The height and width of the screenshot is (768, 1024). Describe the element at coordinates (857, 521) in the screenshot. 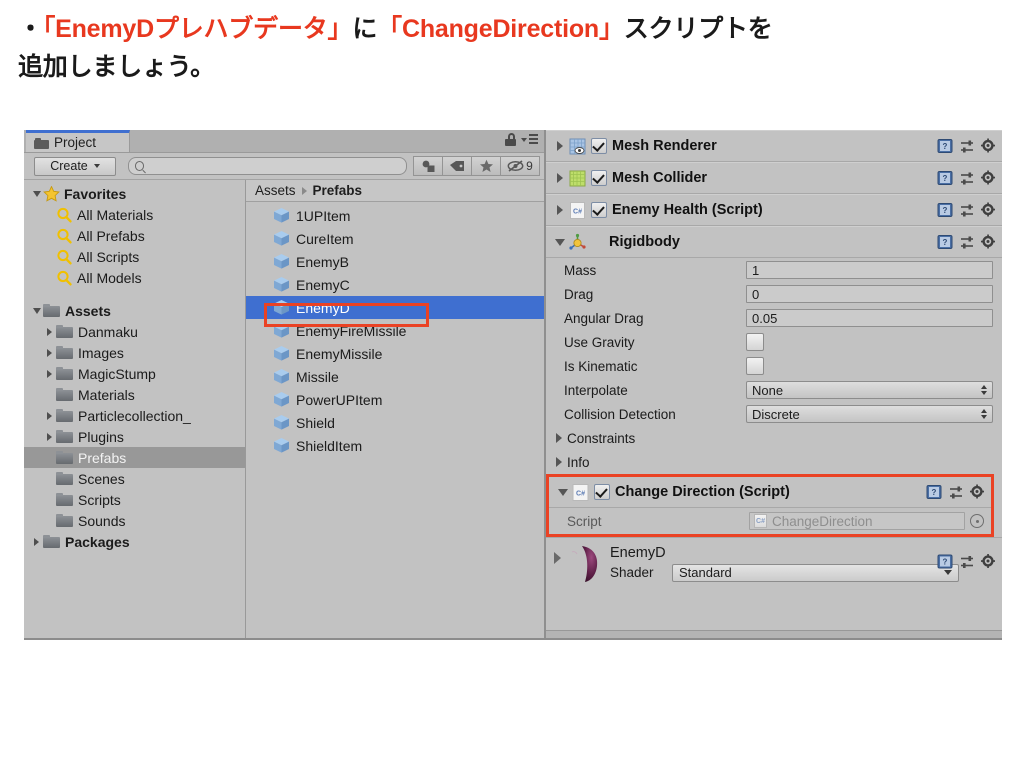

I see `script-reference-field: C# ChangeDirection` at that location.